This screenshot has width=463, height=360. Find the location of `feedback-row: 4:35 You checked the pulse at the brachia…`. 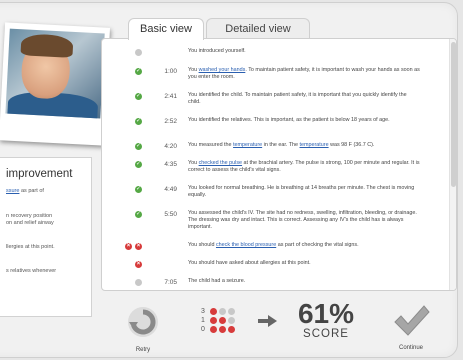

feedback-row: 4:35 You checked the pulse at the brachia… is located at coordinates (275, 170).